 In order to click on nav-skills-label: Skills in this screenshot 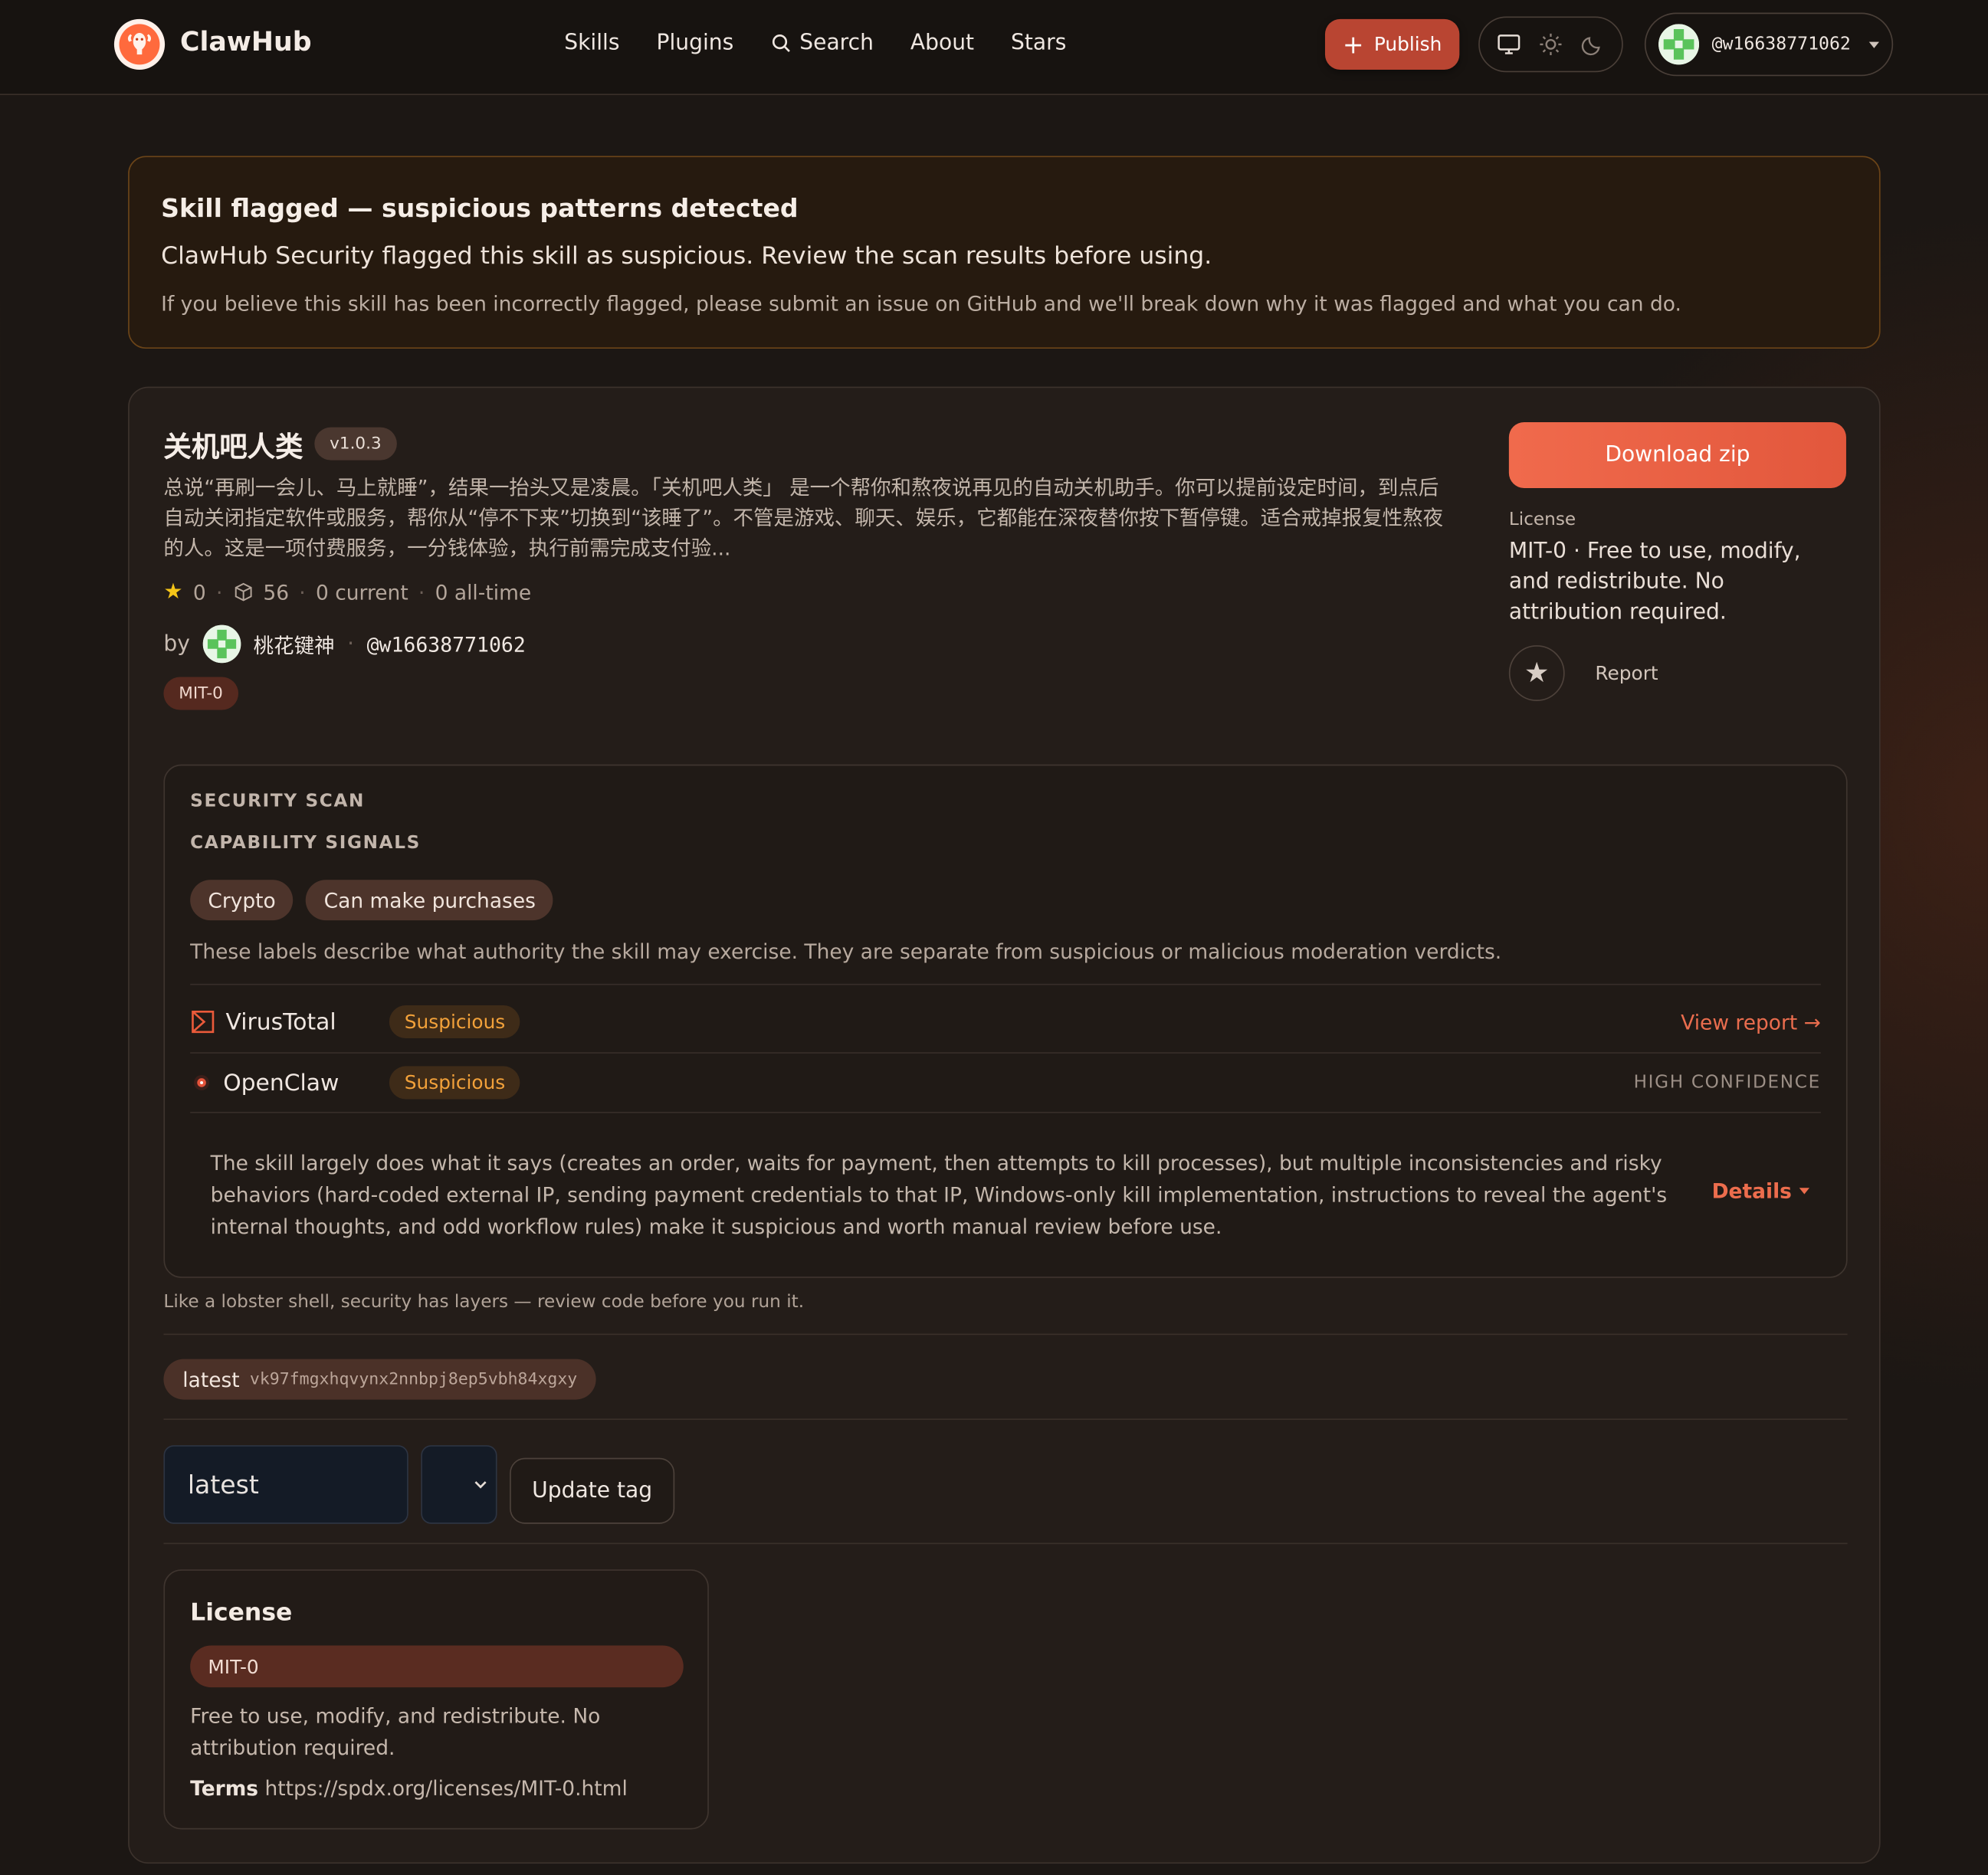, I will do `click(592, 43)`.